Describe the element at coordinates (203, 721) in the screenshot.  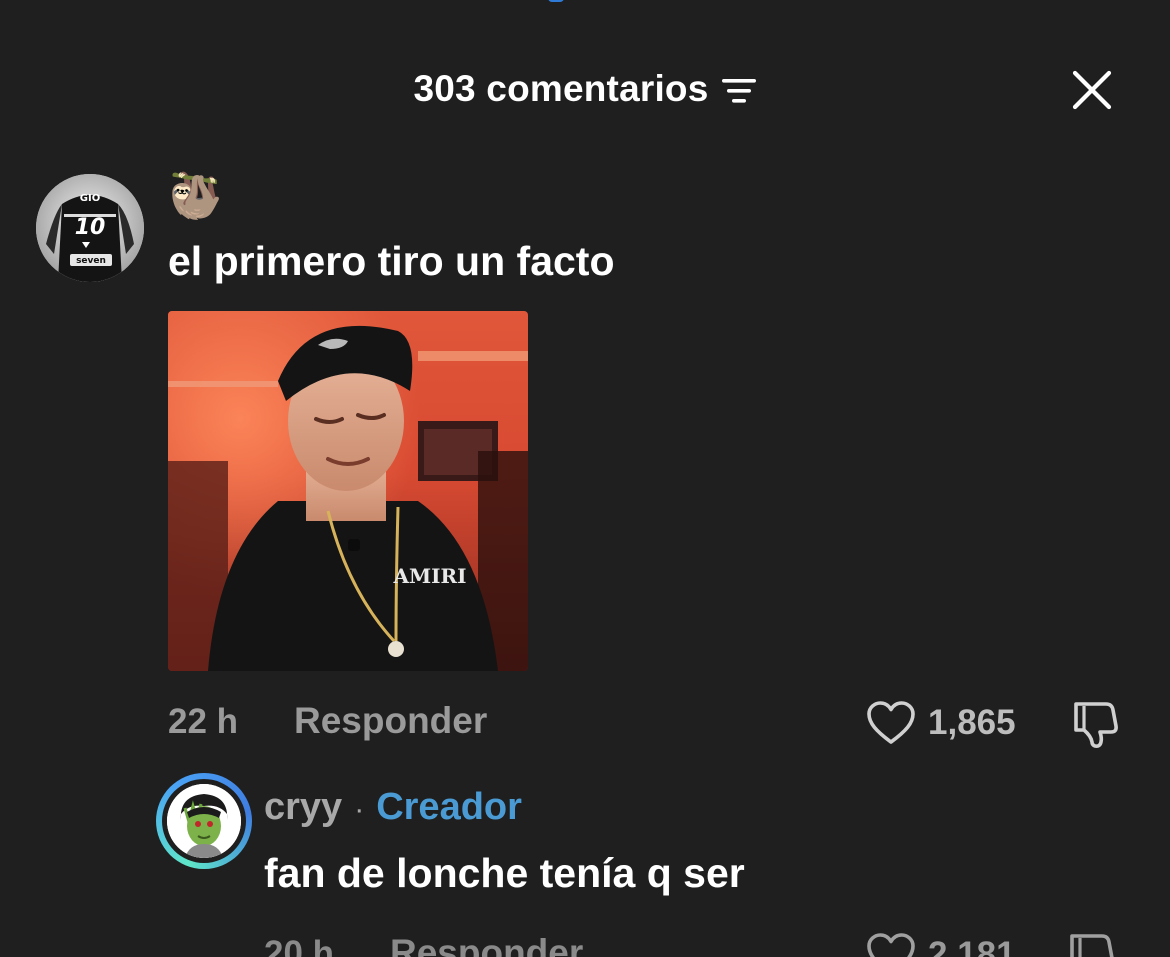
I see `comment-timestamp: 22 h` at that location.